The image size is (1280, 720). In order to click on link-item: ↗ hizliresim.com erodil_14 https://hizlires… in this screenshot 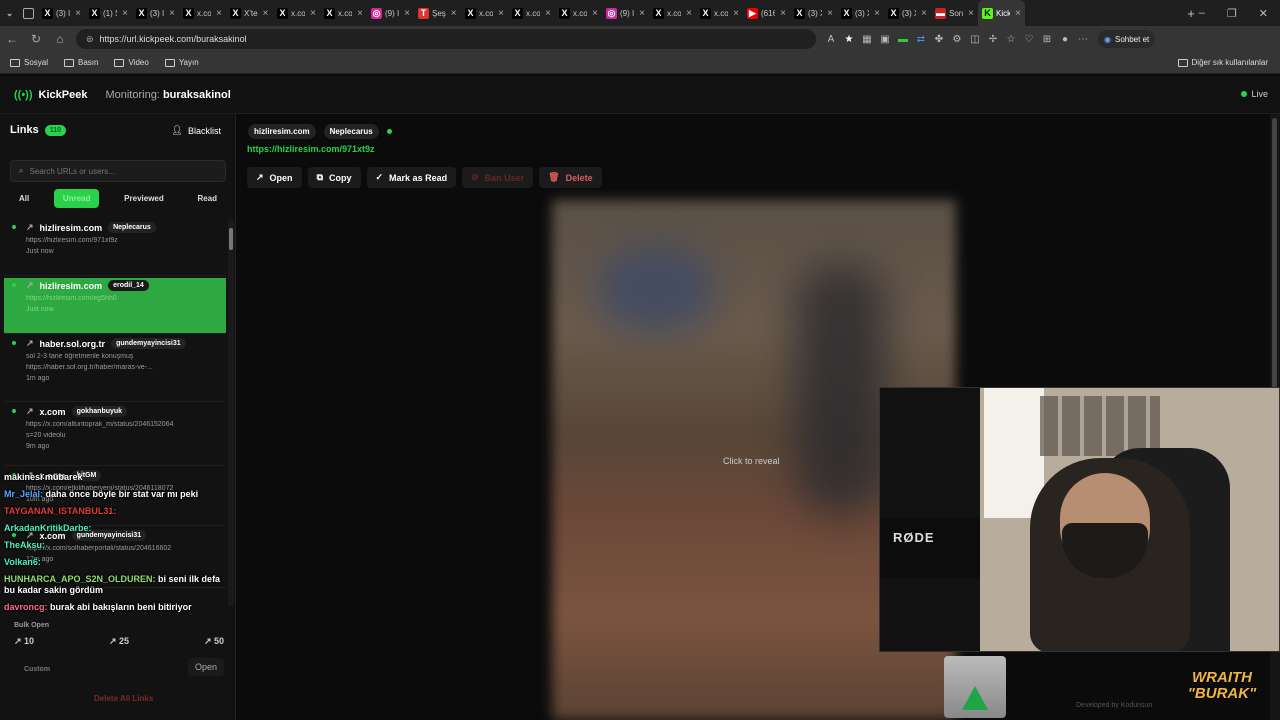, I will do `click(115, 306)`.